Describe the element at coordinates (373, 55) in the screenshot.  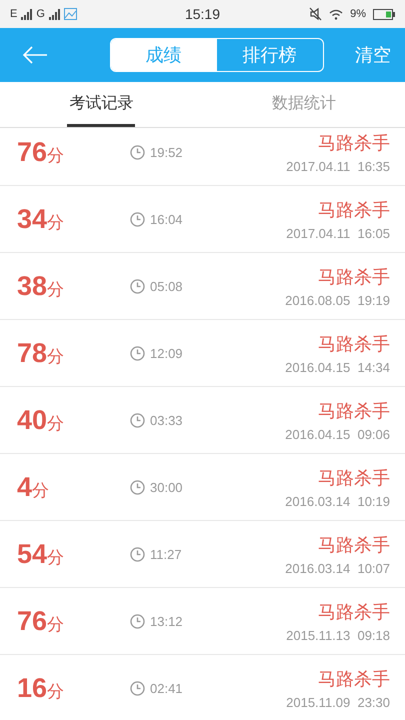
I see `clear-button: 清空` at that location.